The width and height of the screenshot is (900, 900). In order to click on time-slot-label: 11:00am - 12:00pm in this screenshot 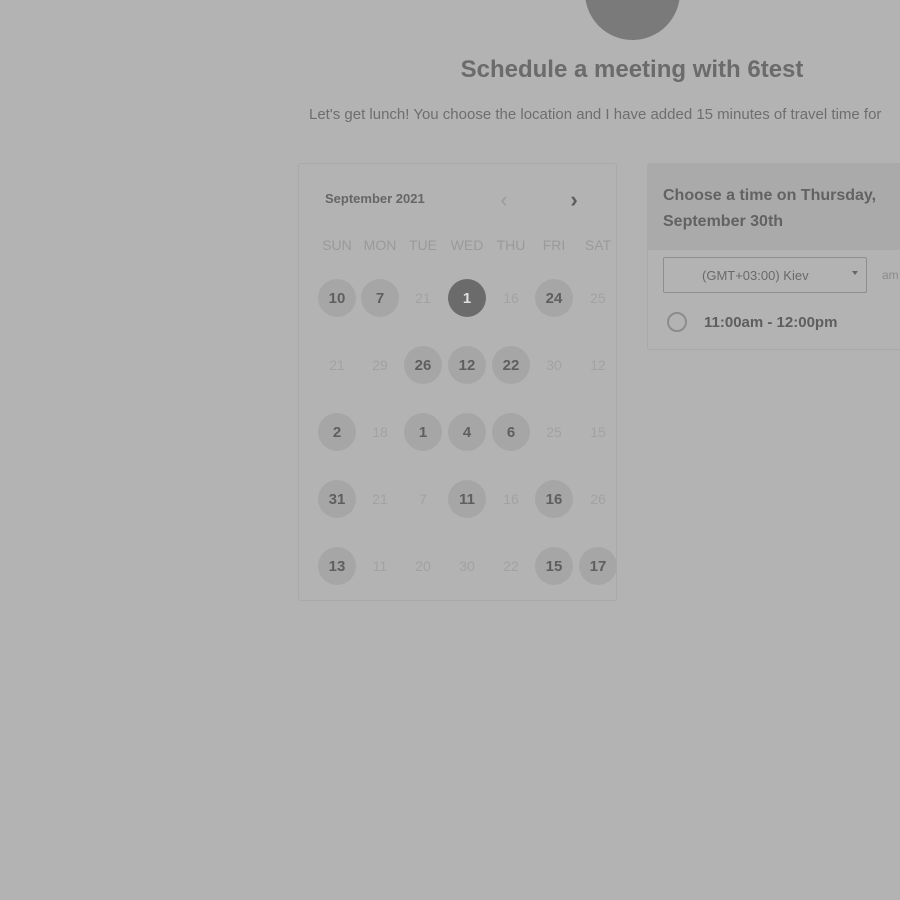, I will do `click(771, 322)`.